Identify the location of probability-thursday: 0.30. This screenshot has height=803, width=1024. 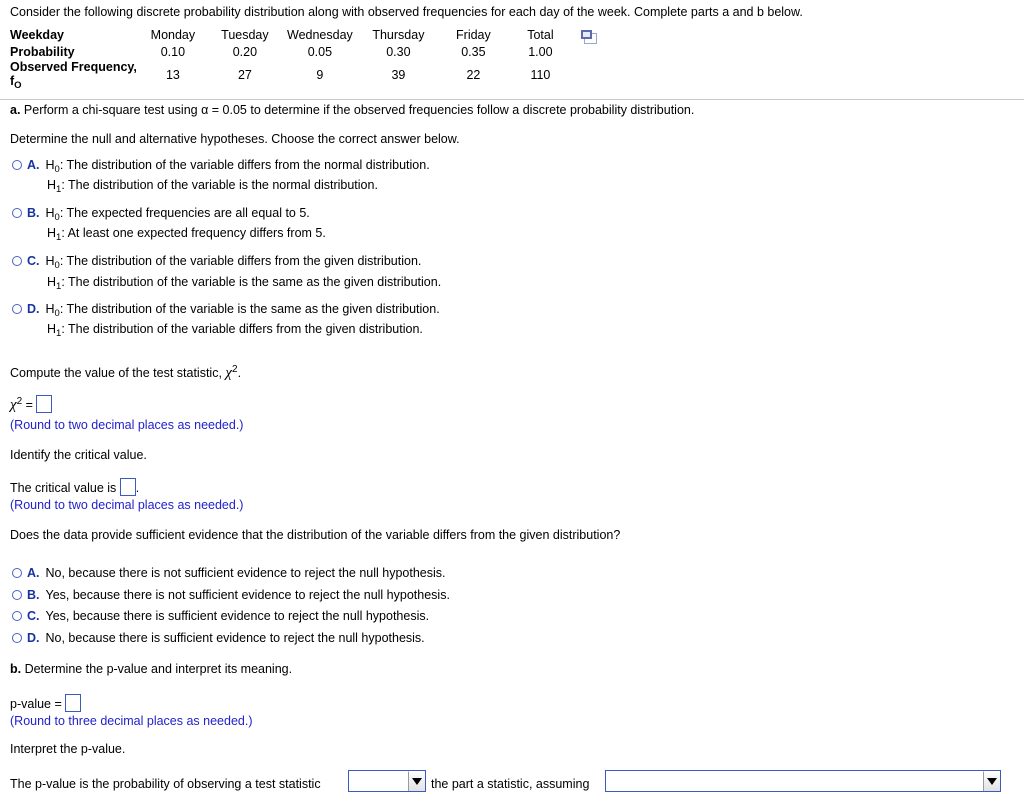
(398, 51).